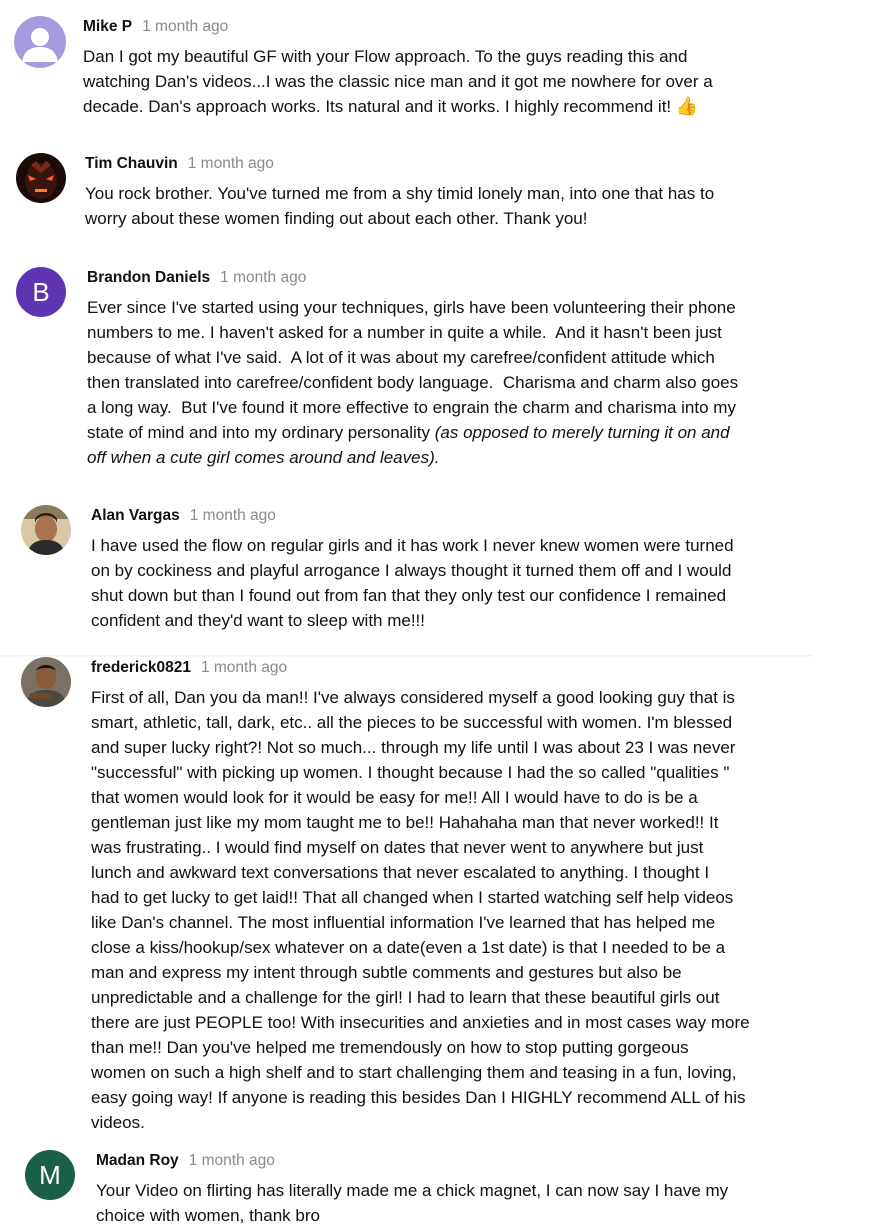 This screenshot has width=890, height=1231. I want to click on author-name: frederick0821, so click(141, 667).